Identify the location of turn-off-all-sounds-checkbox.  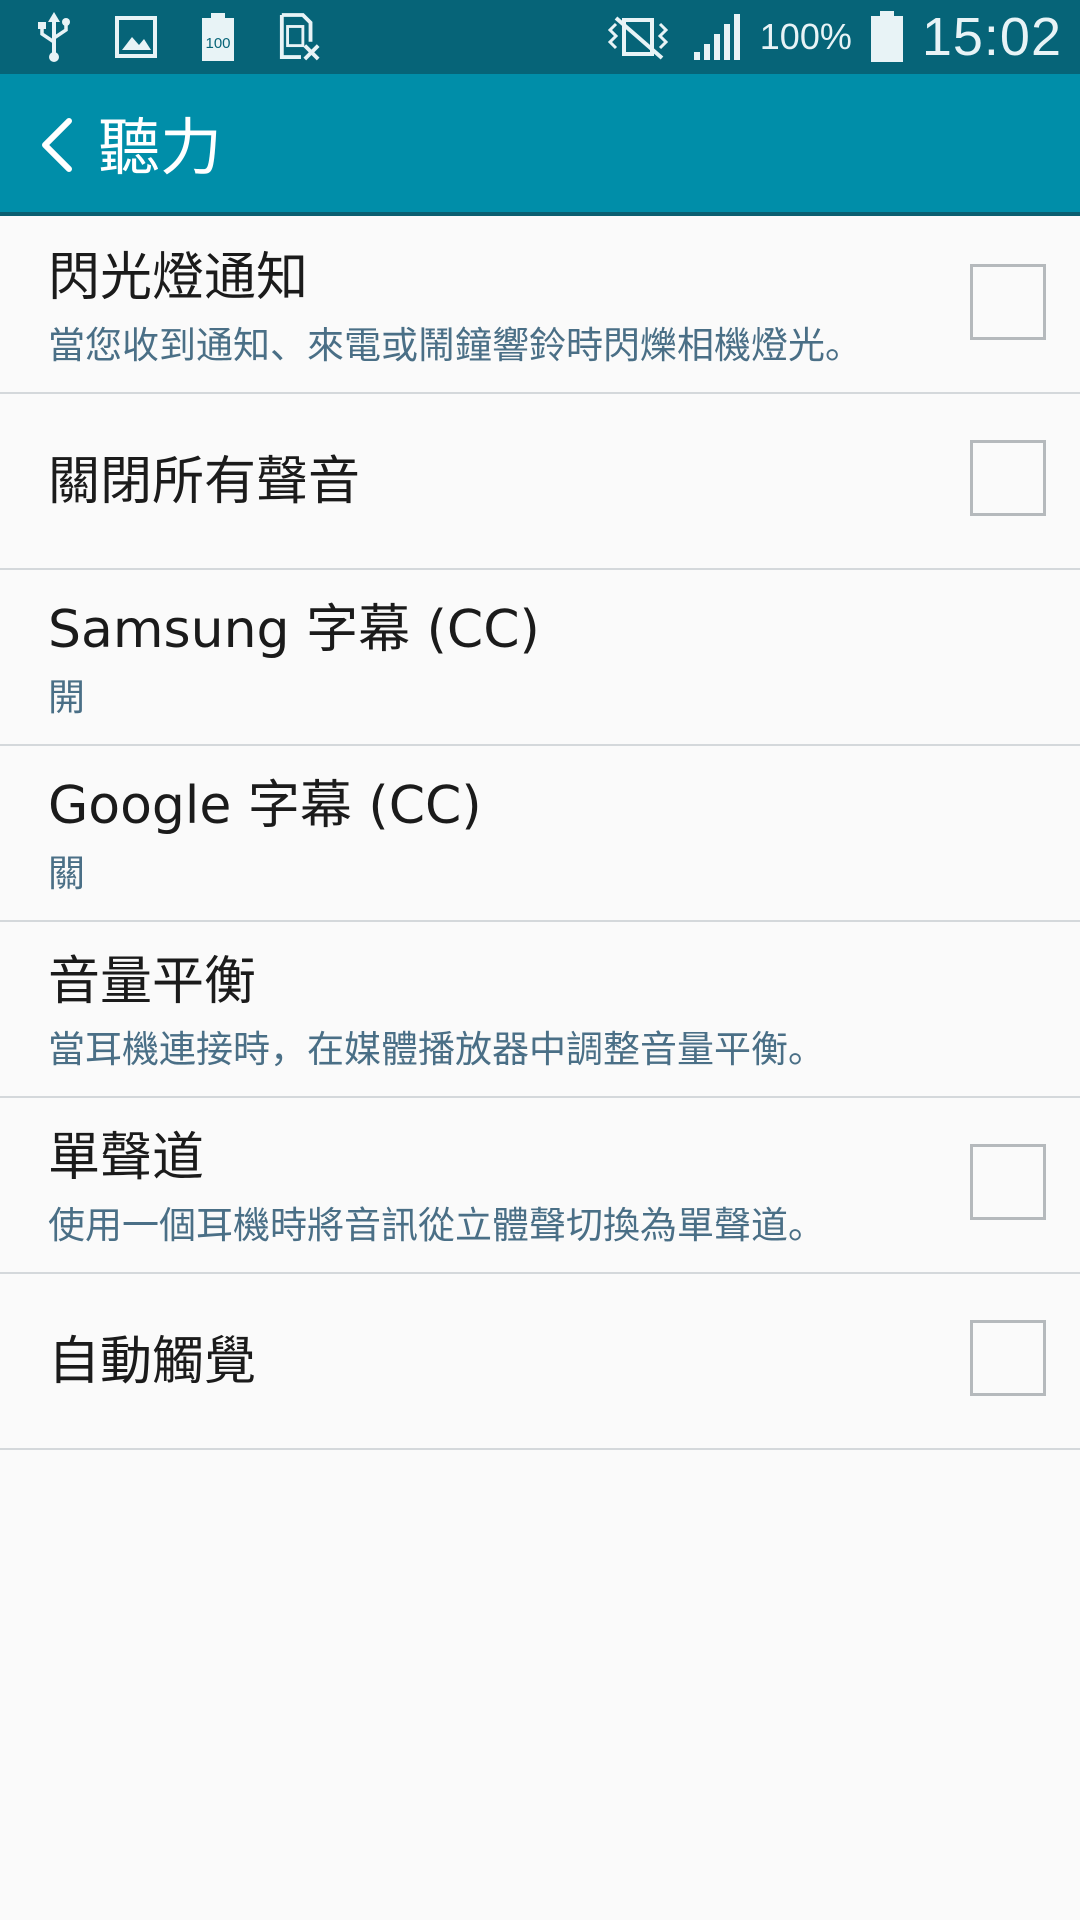
(1008, 478).